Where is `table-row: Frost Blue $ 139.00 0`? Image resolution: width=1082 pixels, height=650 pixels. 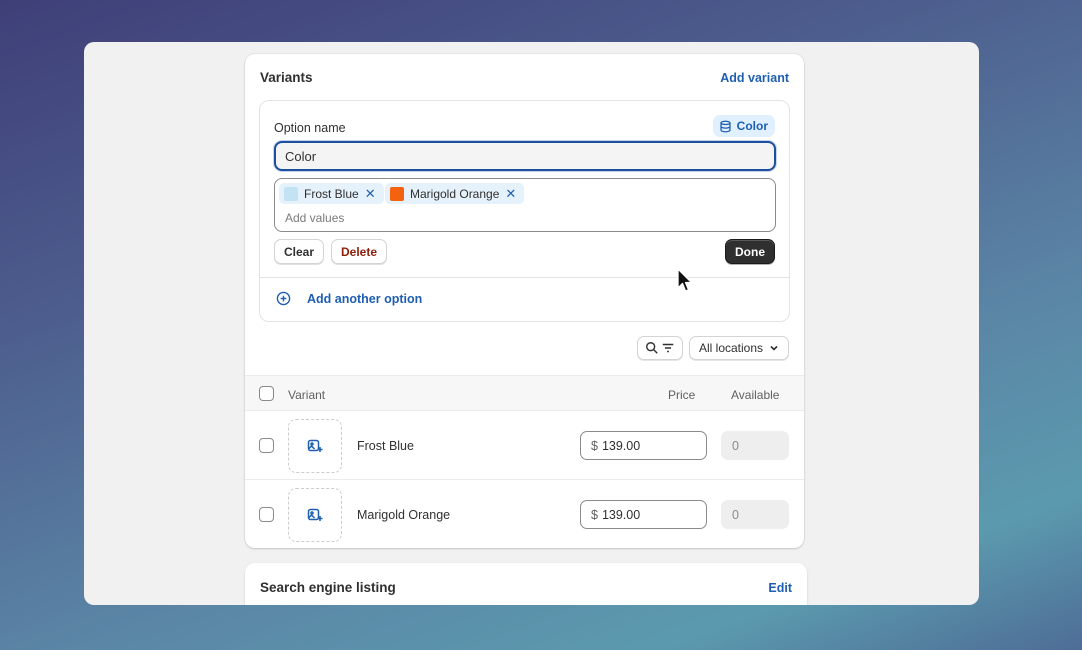
table-row: Frost Blue $ 139.00 0 is located at coordinates (524, 445).